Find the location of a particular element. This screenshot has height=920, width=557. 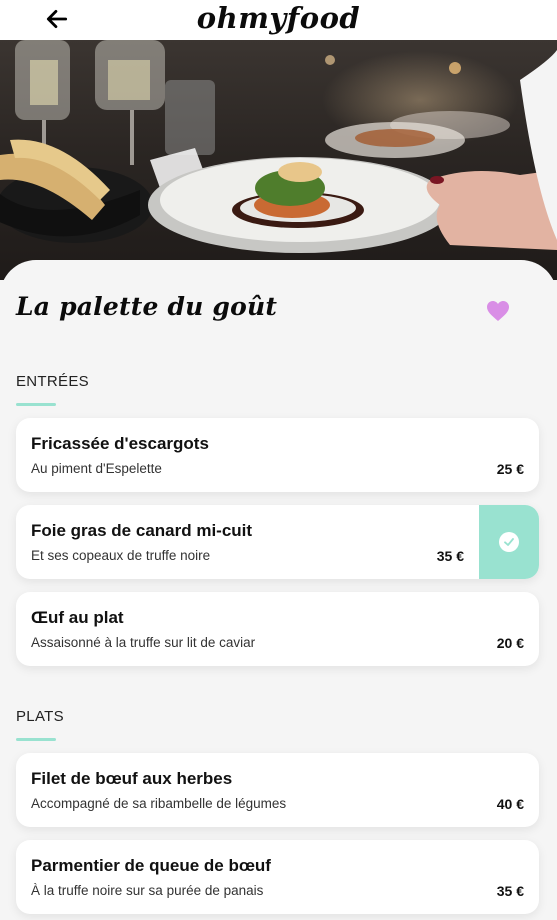

heart-icon is located at coordinates (498, 311).